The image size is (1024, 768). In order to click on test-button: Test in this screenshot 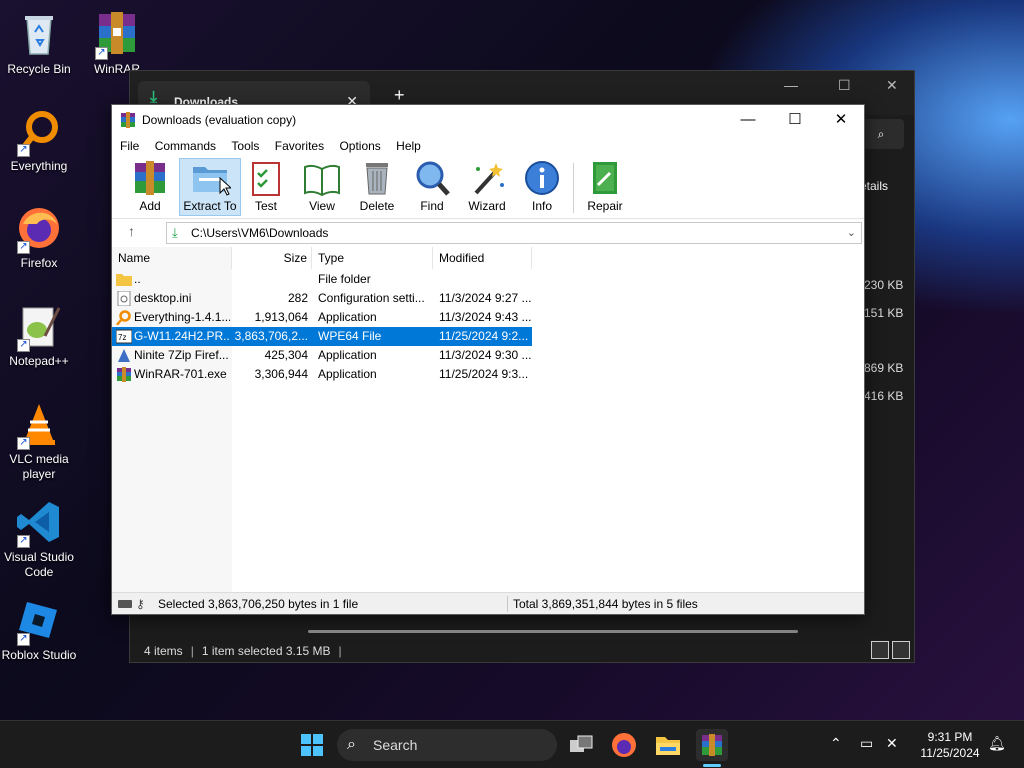, I will do `click(266, 186)`.